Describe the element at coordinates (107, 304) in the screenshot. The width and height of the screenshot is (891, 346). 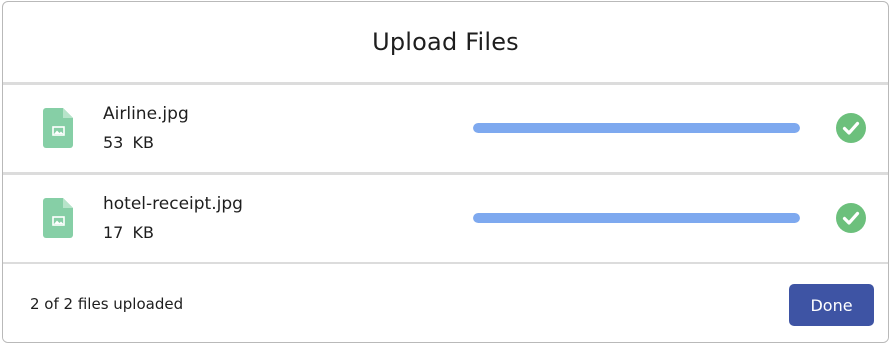
I see `upload-status-text: 2 of 2 files uploaded` at that location.